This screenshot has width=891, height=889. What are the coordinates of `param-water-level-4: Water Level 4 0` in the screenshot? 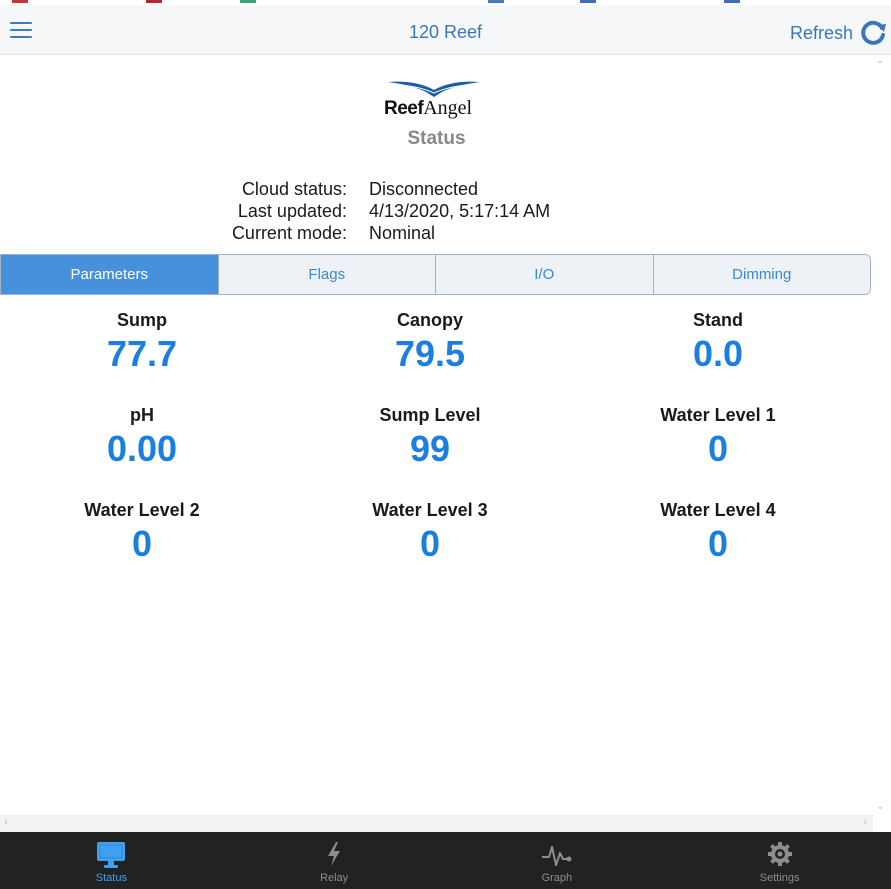 It's located at (718, 532).